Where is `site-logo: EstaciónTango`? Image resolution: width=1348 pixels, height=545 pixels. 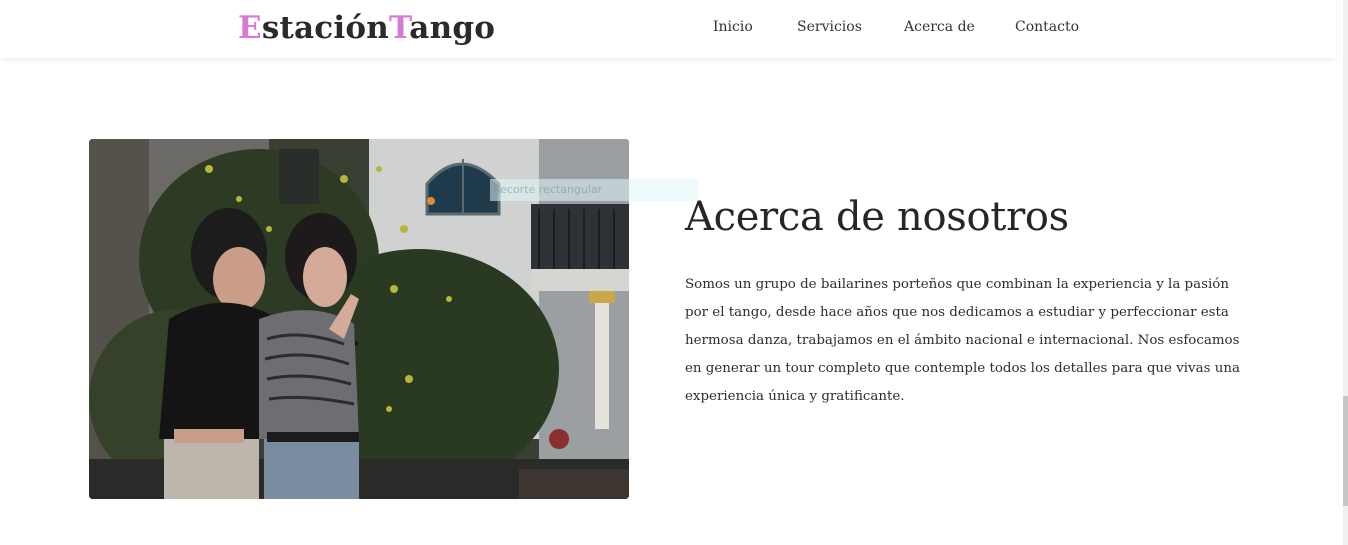 site-logo: EstaciónTango is located at coordinates (366, 28).